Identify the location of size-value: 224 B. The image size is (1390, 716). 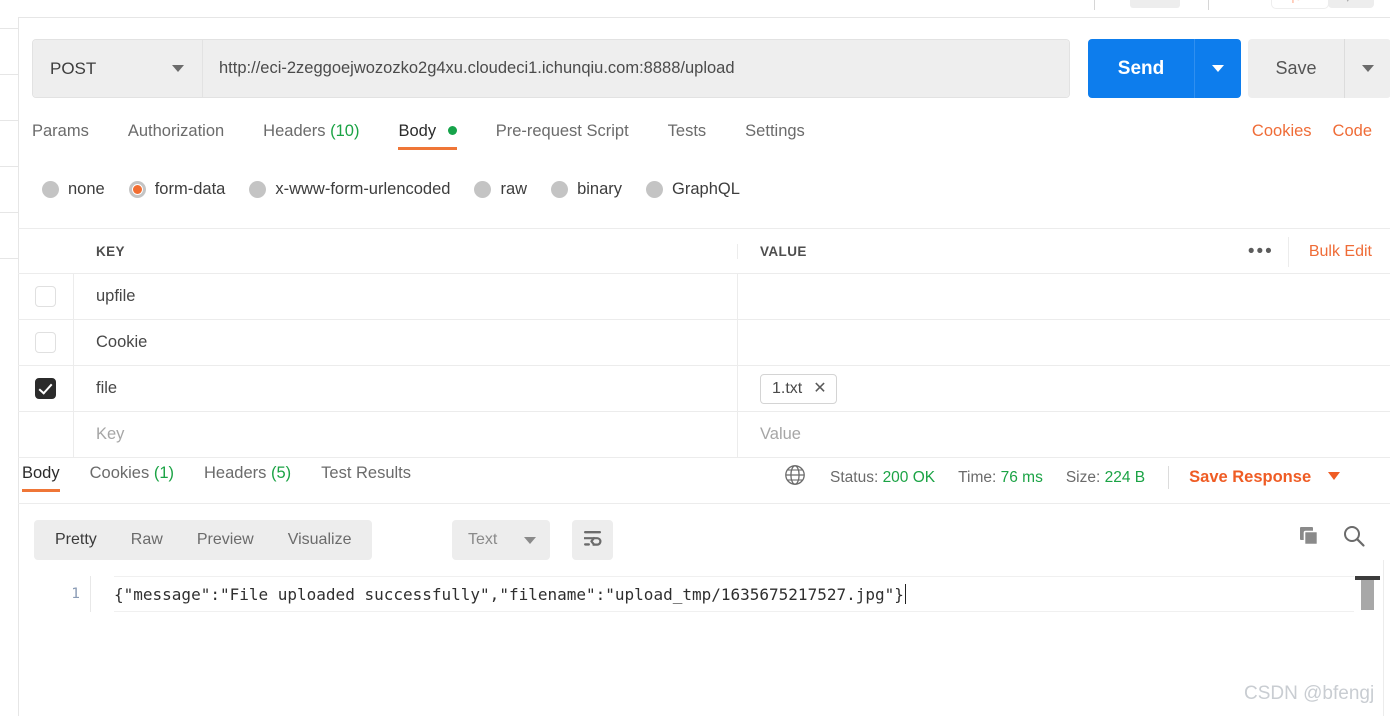
(1125, 477).